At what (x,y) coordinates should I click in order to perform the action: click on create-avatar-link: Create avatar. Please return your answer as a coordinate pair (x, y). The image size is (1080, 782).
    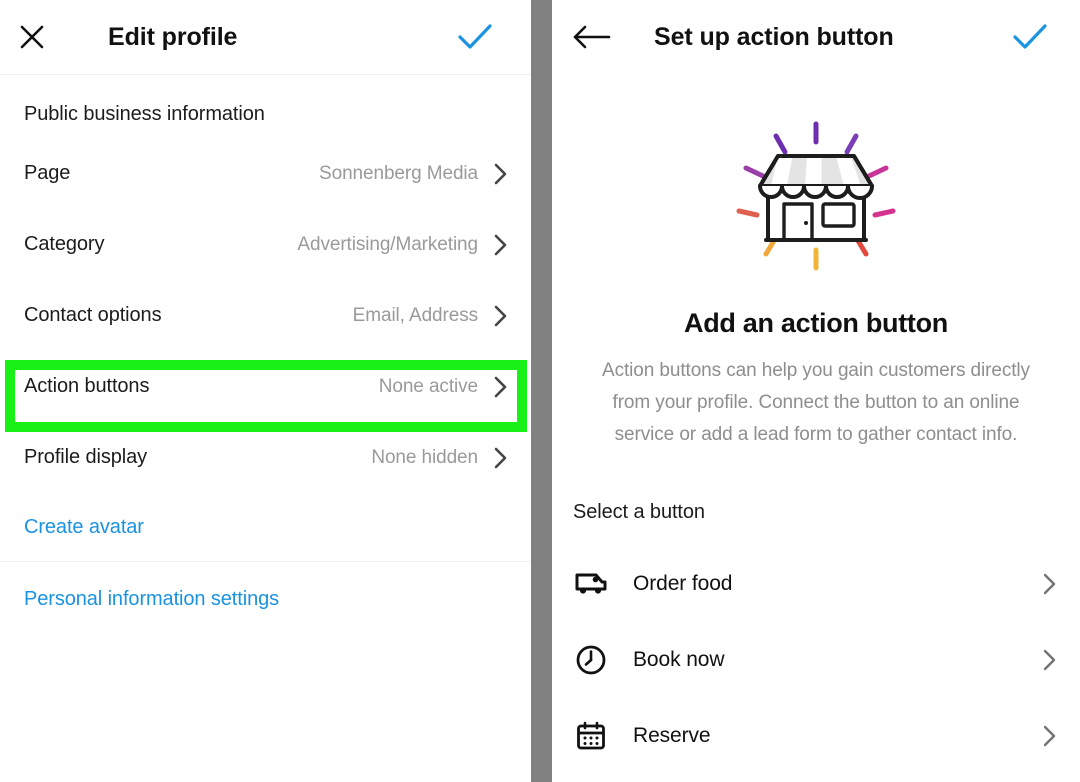
    Looking at the image, I should click on (265, 527).